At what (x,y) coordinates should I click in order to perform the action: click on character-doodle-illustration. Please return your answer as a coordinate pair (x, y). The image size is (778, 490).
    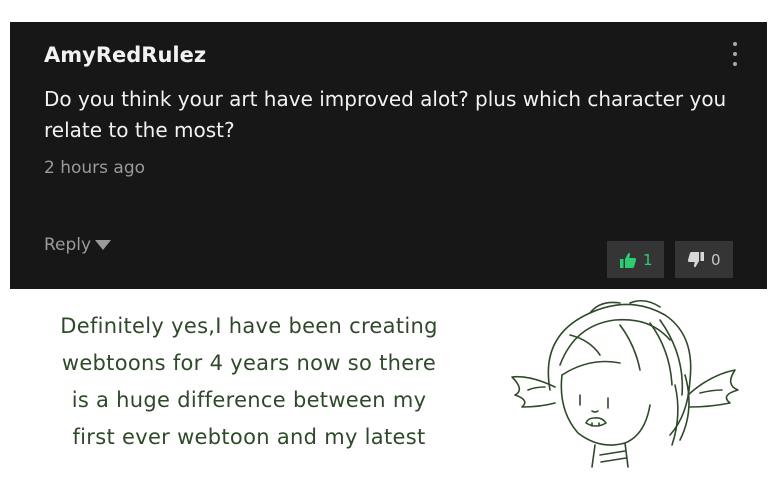
    Looking at the image, I should click on (625, 383).